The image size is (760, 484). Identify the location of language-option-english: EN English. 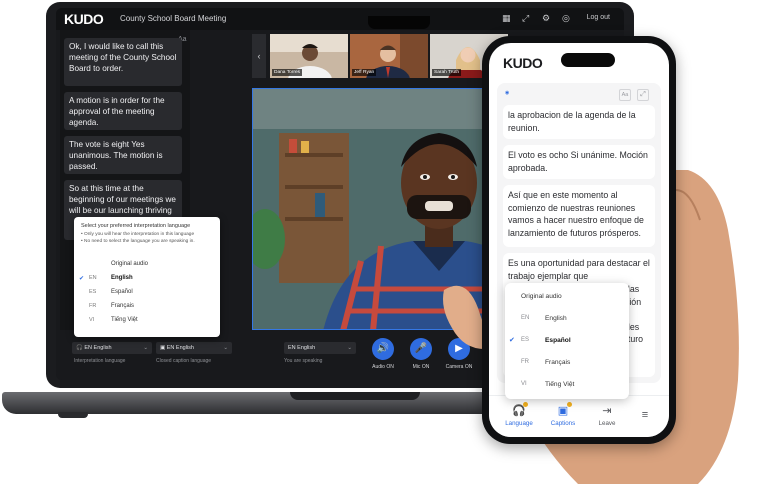
(567, 319).